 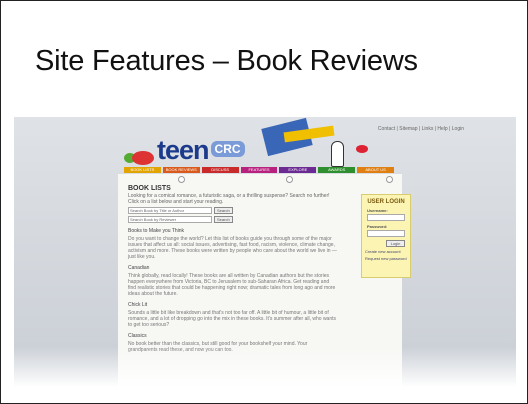 What do you see at coordinates (235, 305) in the screenshot?
I see `list-heading: Chick Lit` at bounding box center [235, 305].